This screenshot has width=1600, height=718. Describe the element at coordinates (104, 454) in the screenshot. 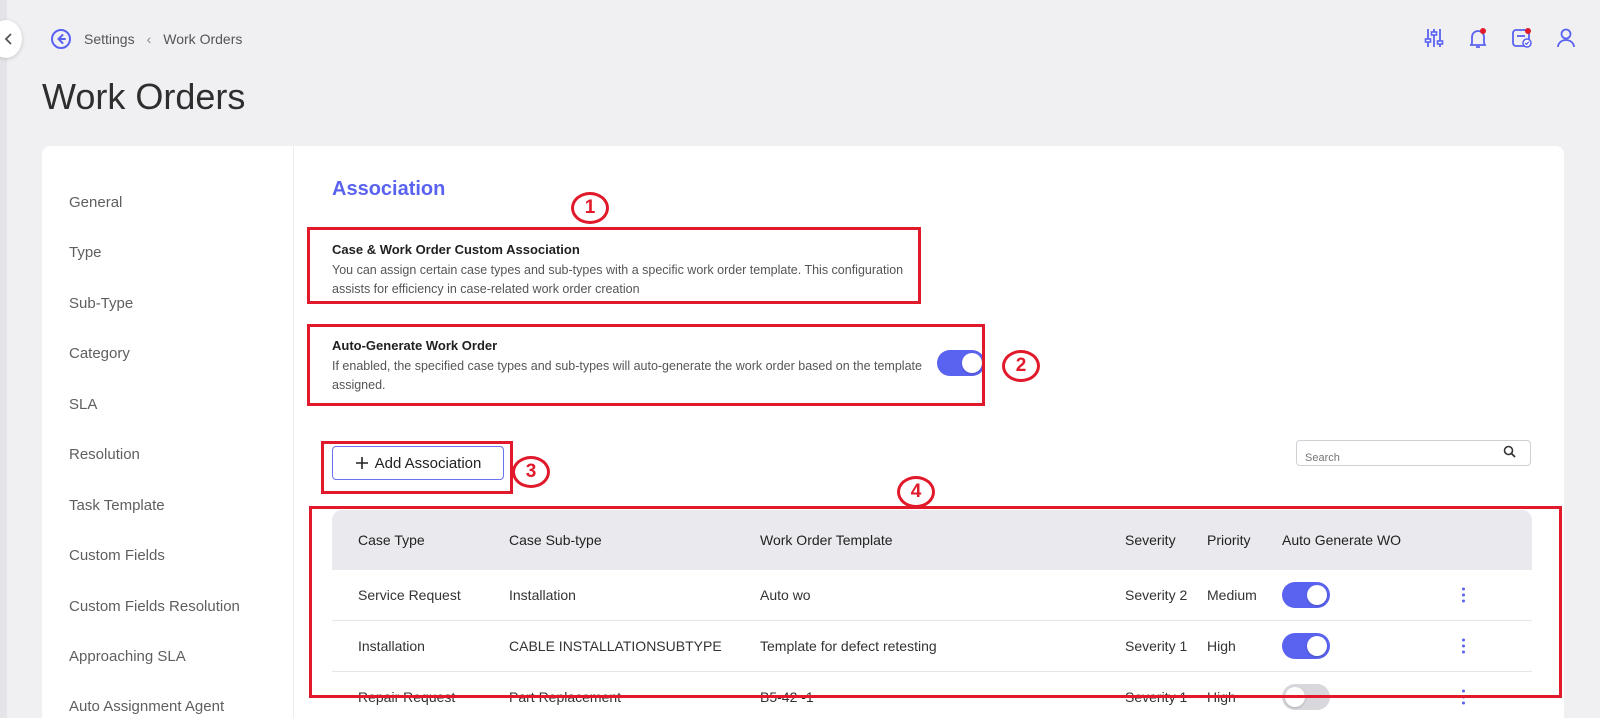

I see `sidebar-item-resolution: Resolution` at that location.